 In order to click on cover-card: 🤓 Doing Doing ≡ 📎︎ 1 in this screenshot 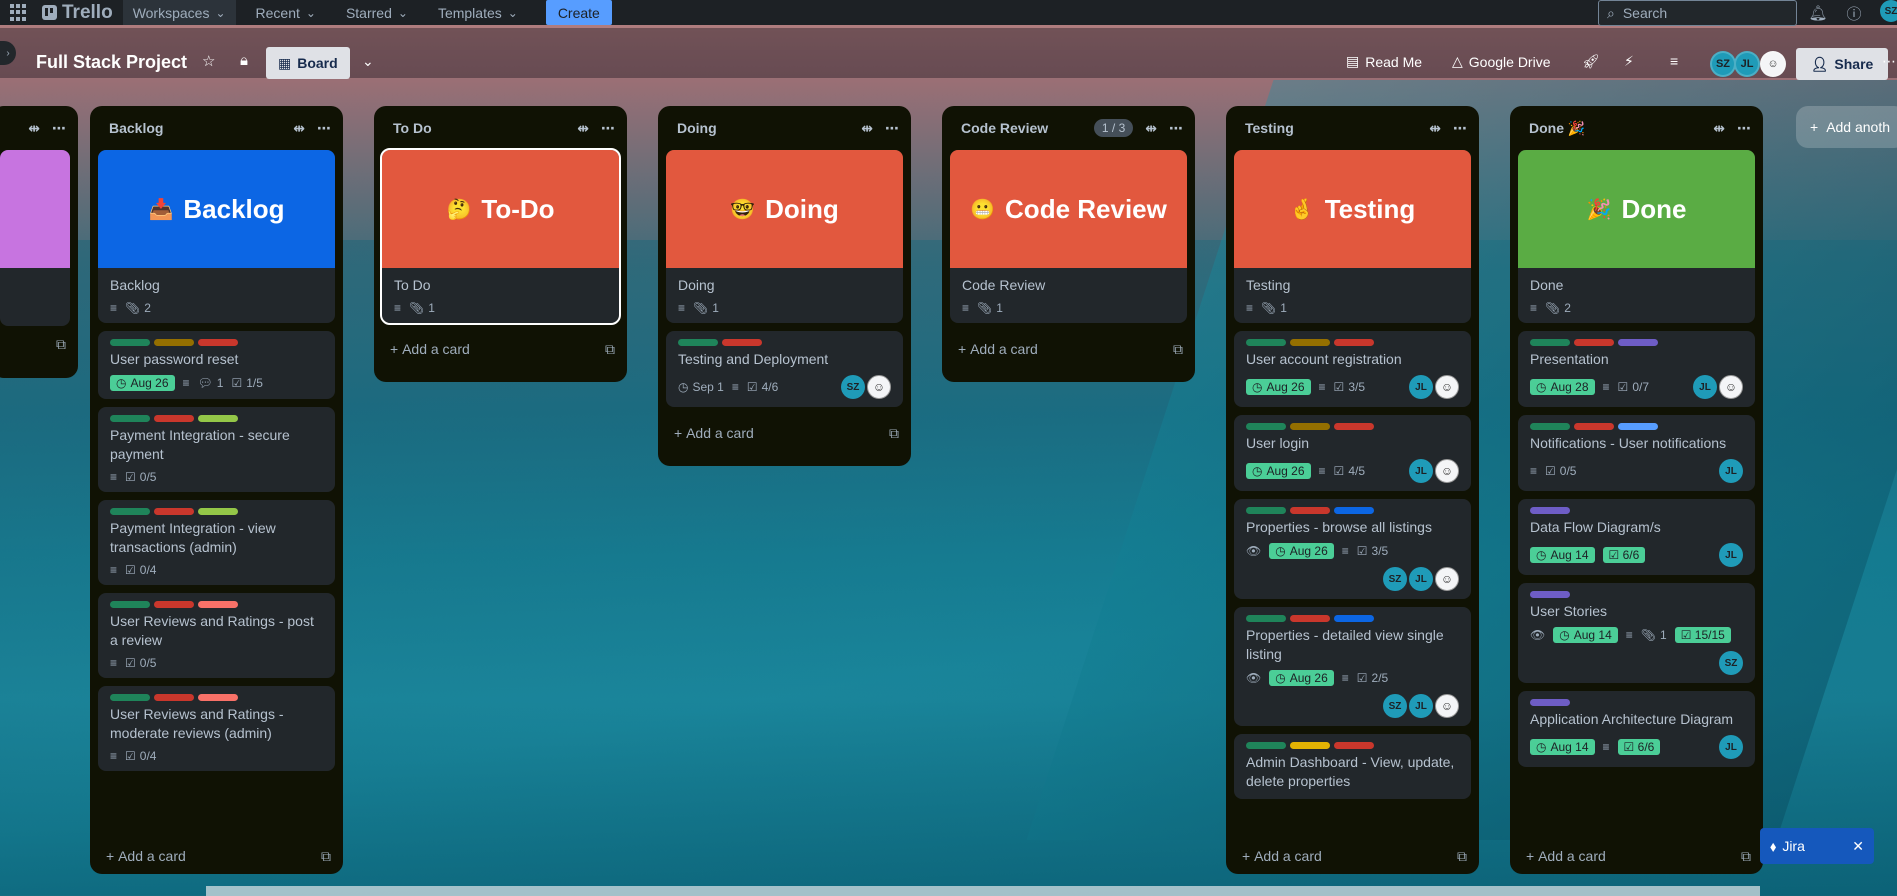, I will do `click(784, 236)`.